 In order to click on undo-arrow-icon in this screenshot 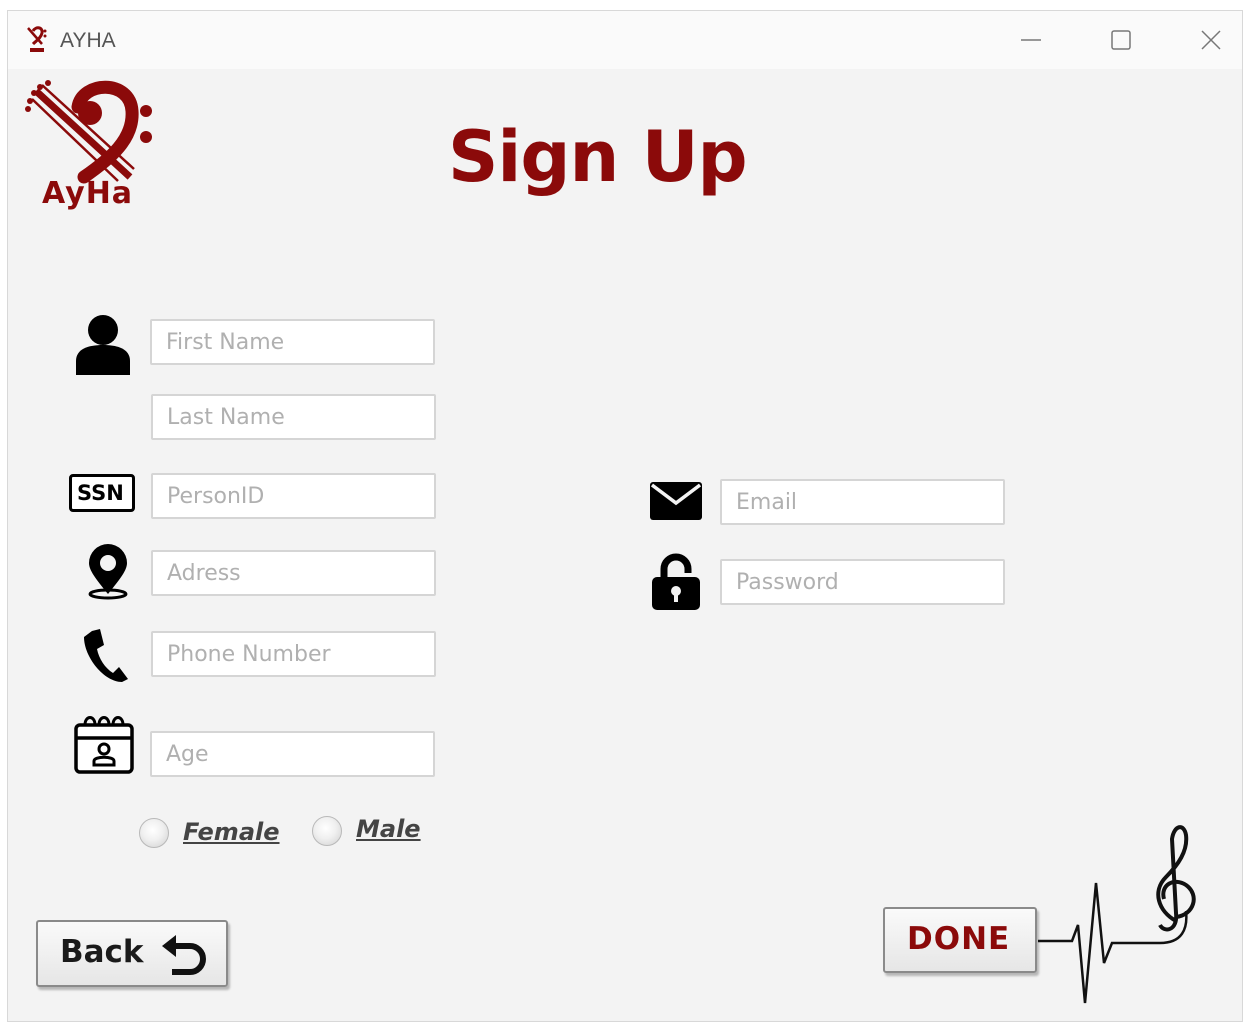, I will do `click(184, 955)`.